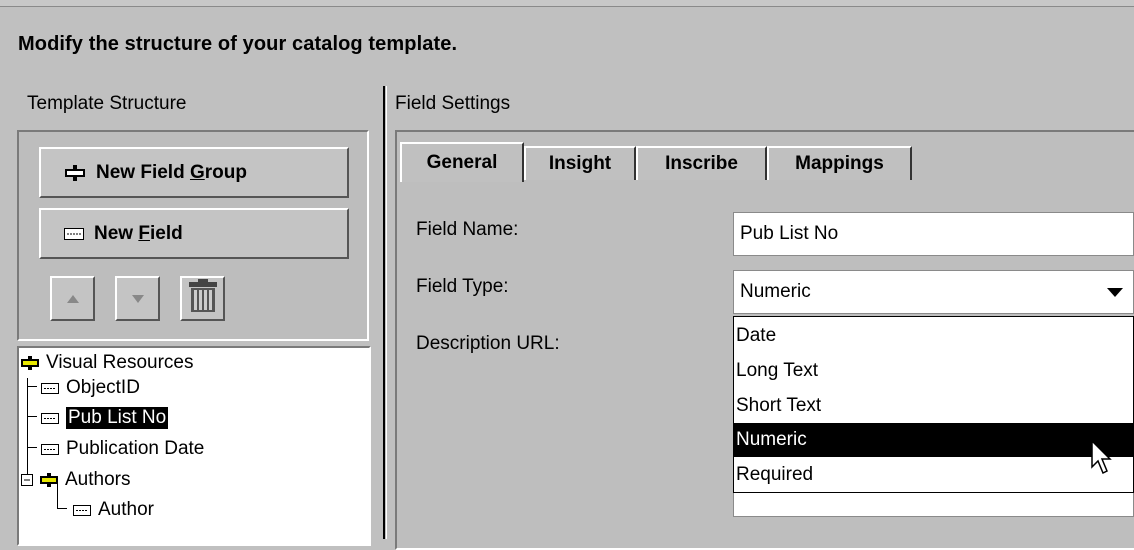 The image size is (1134, 550). I want to click on tree-group-authors: Authors, so click(75, 480).